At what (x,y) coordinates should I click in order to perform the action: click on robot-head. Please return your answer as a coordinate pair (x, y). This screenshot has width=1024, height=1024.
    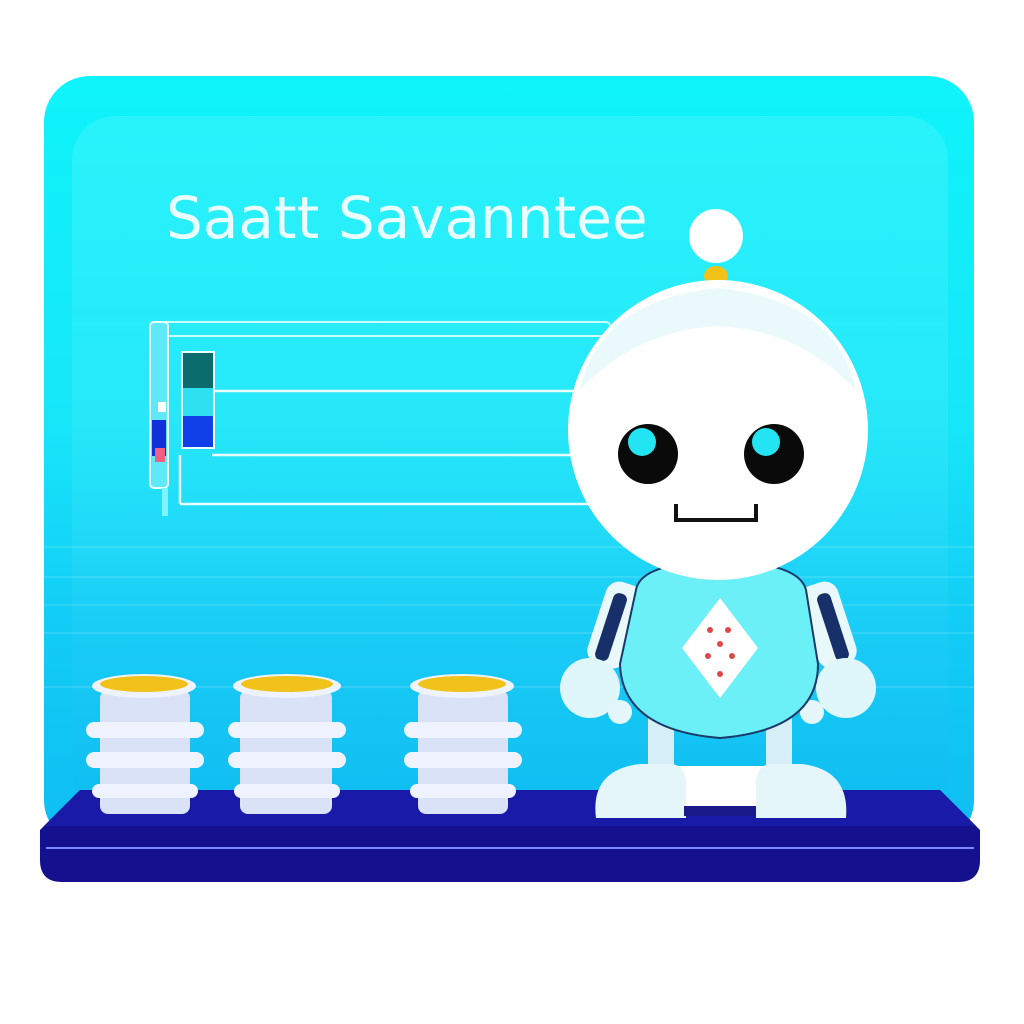
    Looking at the image, I should click on (718, 430).